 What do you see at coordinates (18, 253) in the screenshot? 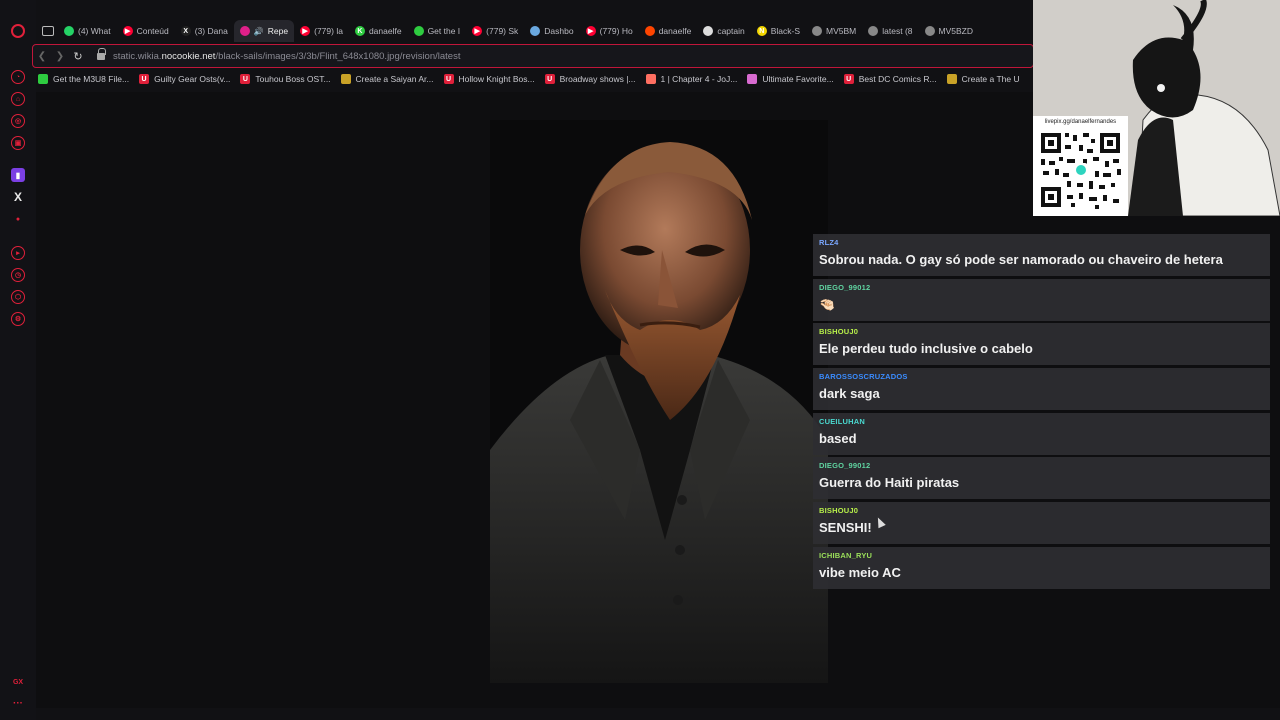
I see `player-icon: ▸` at bounding box center [18, 253].